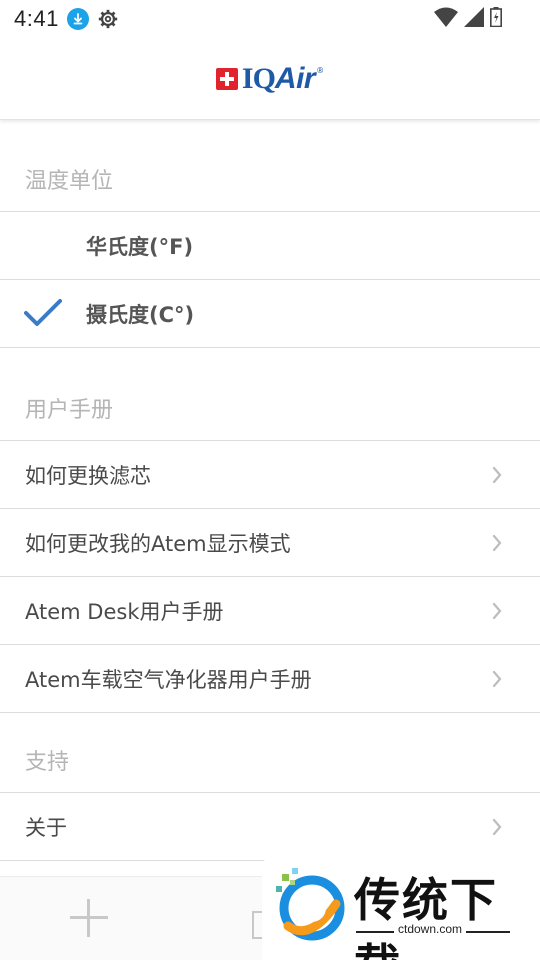 Image resolution: width=540 pixels, height=960 pixels. Describe the element at coordinates (270, 246) in the screenshot. I see `option-fahrenheit: 华氏度(°F)` at that location.